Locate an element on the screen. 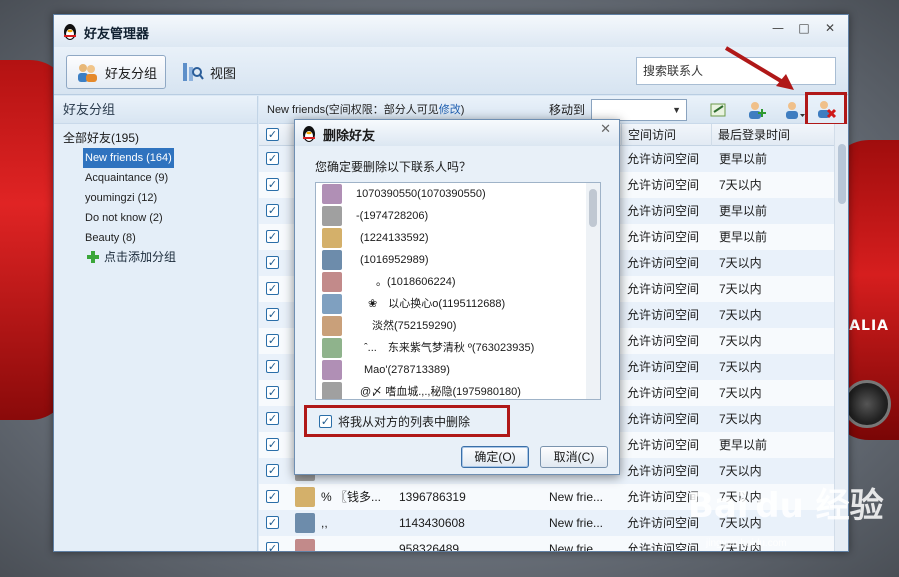 The height and width of the screenshot is (577, 899). delete-user-icon is located at coordinates (827, 110).